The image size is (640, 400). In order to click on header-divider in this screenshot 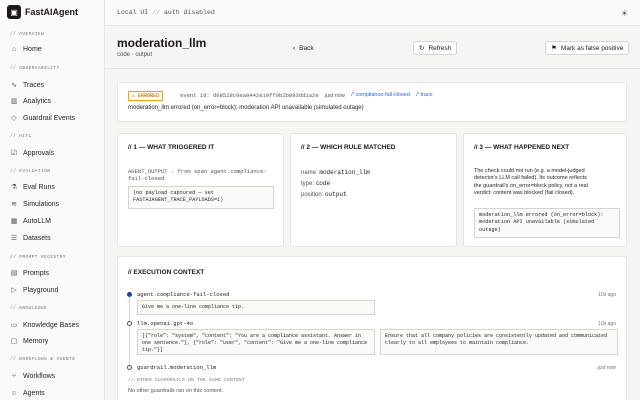, I will do `click(372, 68)`.